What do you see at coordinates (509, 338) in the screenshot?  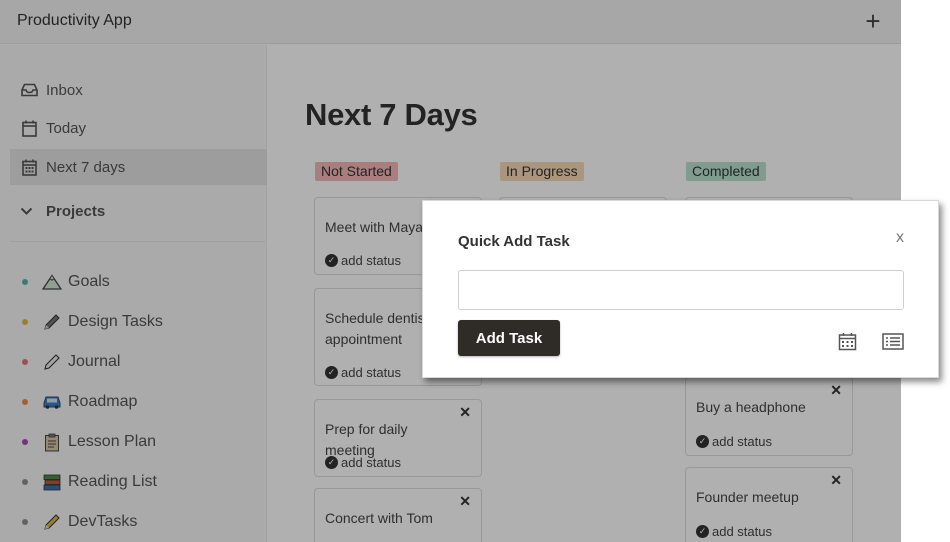 I see `add-task-button: Add Task` at bounding box center [509, 338].